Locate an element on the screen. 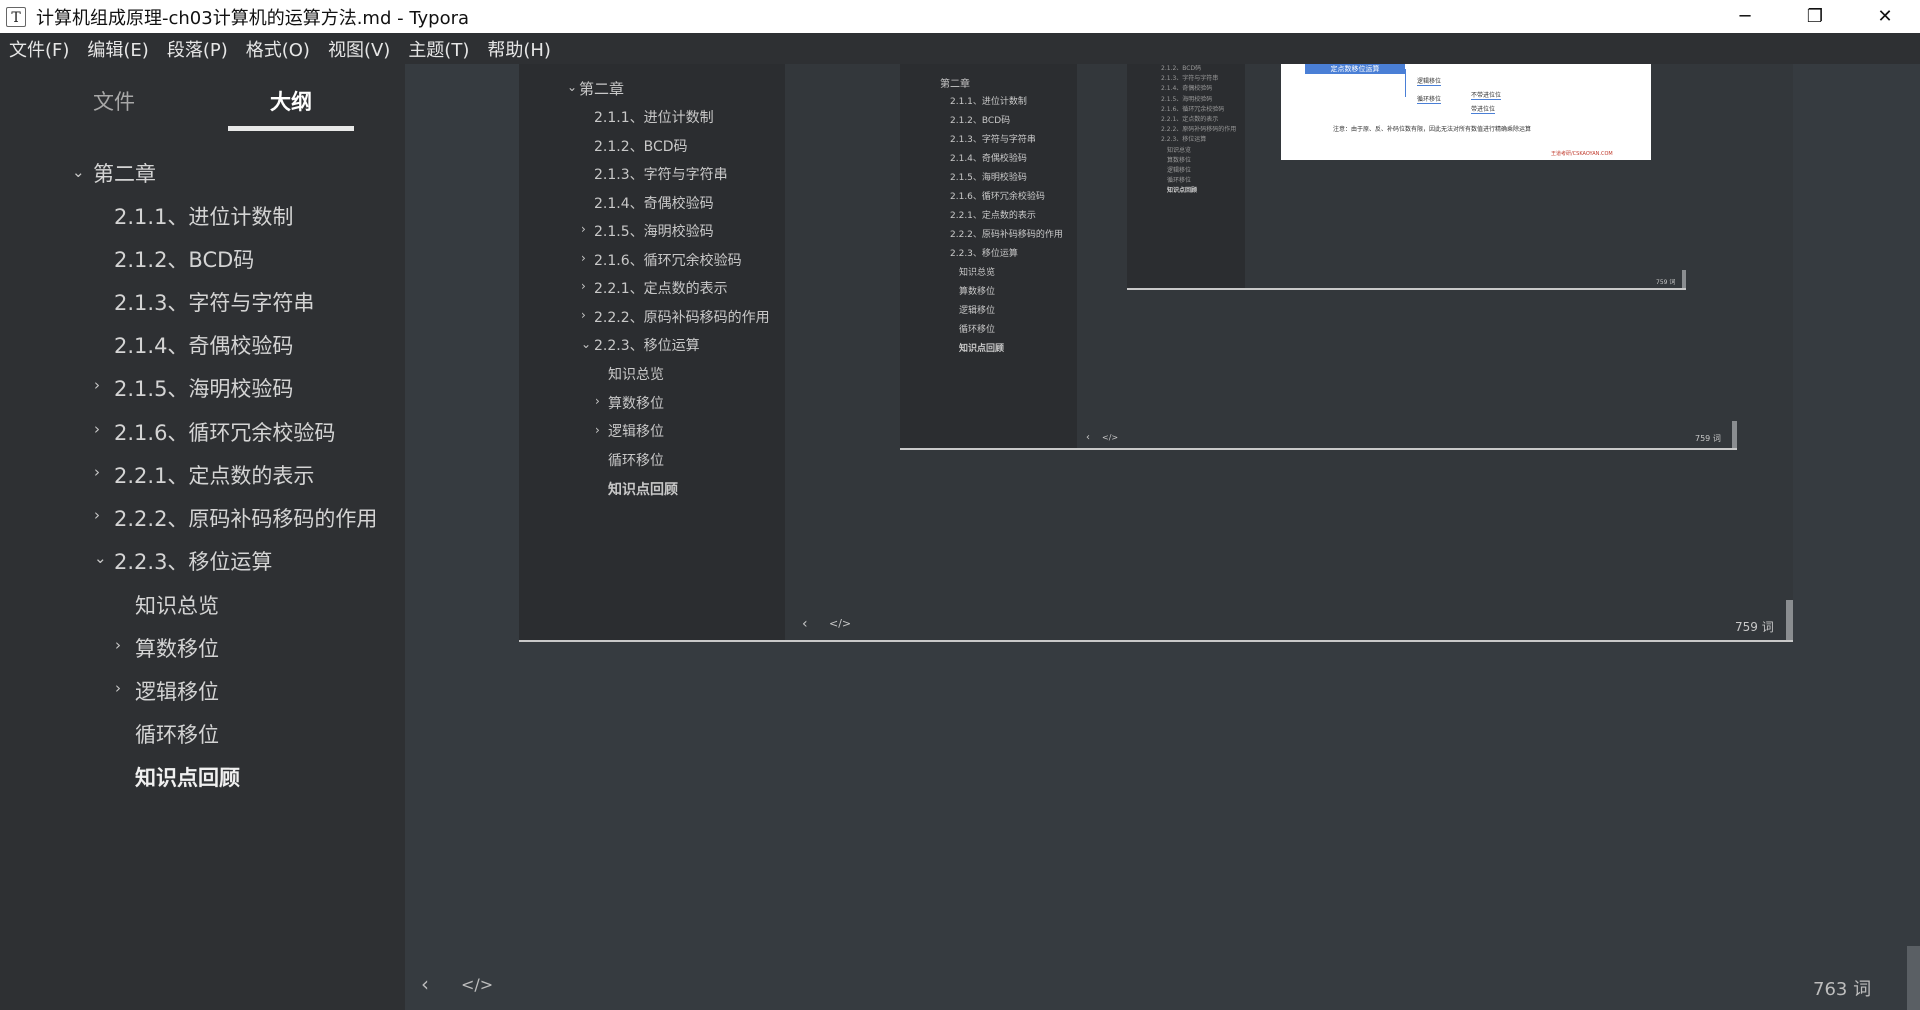  menu-edit: 编辑(E) is located at coordinates (117, 49).